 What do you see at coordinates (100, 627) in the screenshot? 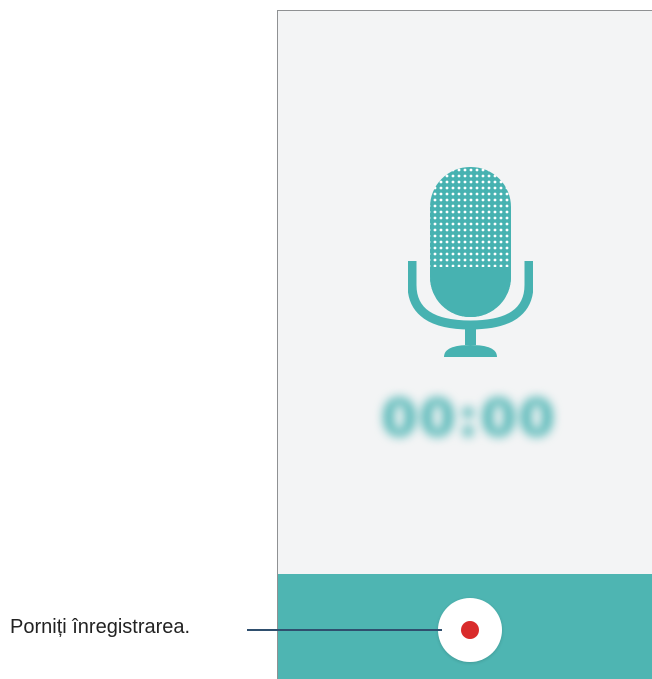
I see `callout-label: Porniți înregistrarea.` at bounding box center [100, 627].